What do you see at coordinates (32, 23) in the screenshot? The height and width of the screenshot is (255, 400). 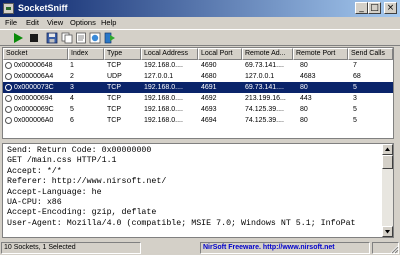 I see `menu-edit: Edit` at bounding box center [32, 23].